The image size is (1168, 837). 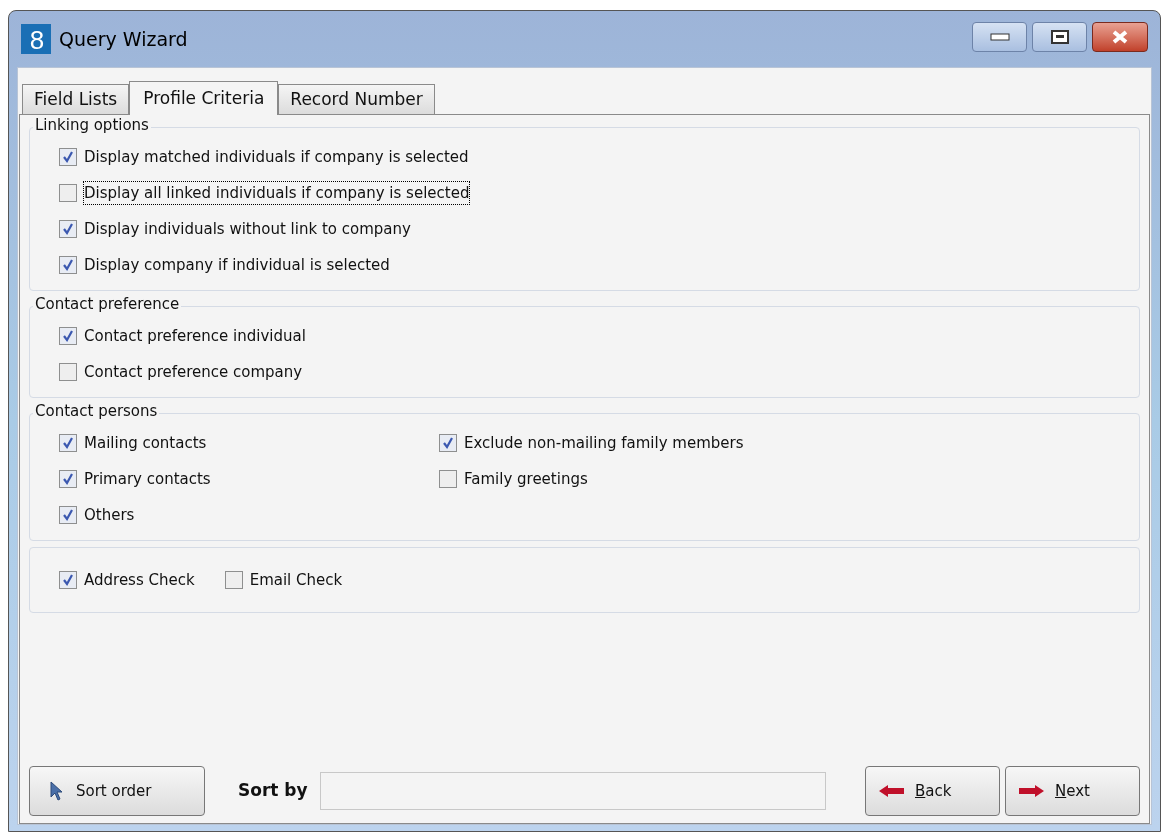 I want to click on checkbox-label: Family greetings, so click(x=526, y=479).